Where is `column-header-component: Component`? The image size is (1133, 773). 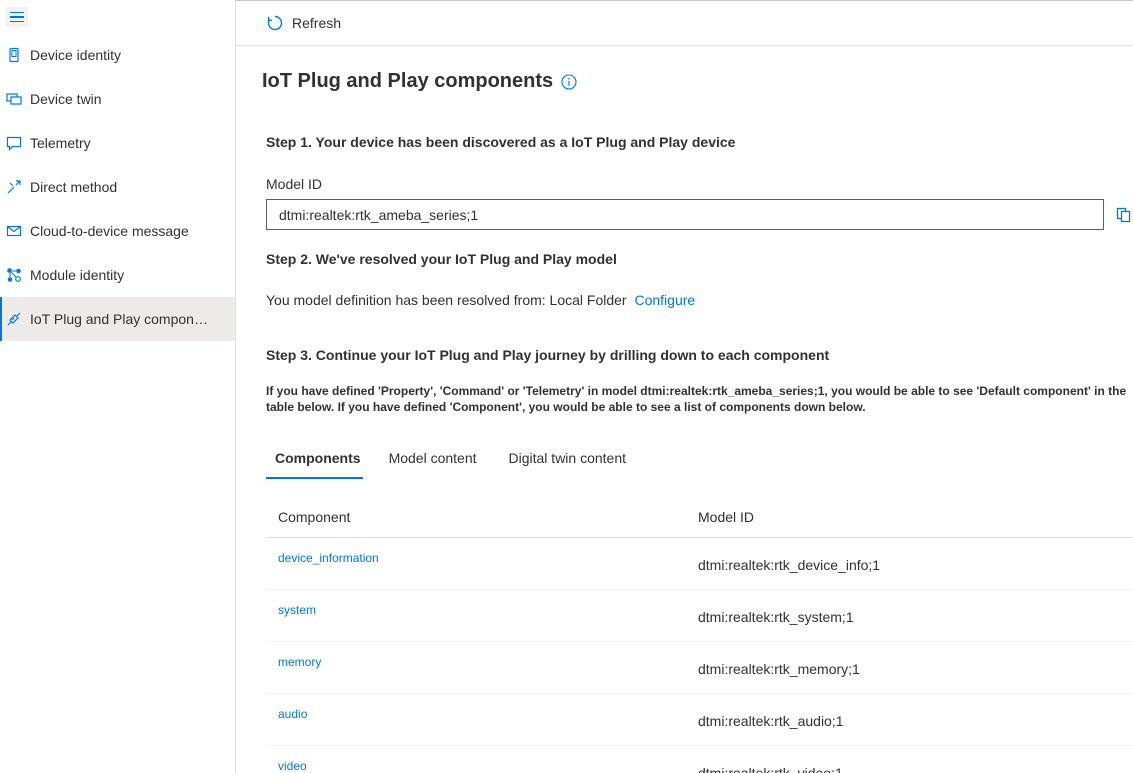
column-header-component: Component is located at coordinates (476, 517).